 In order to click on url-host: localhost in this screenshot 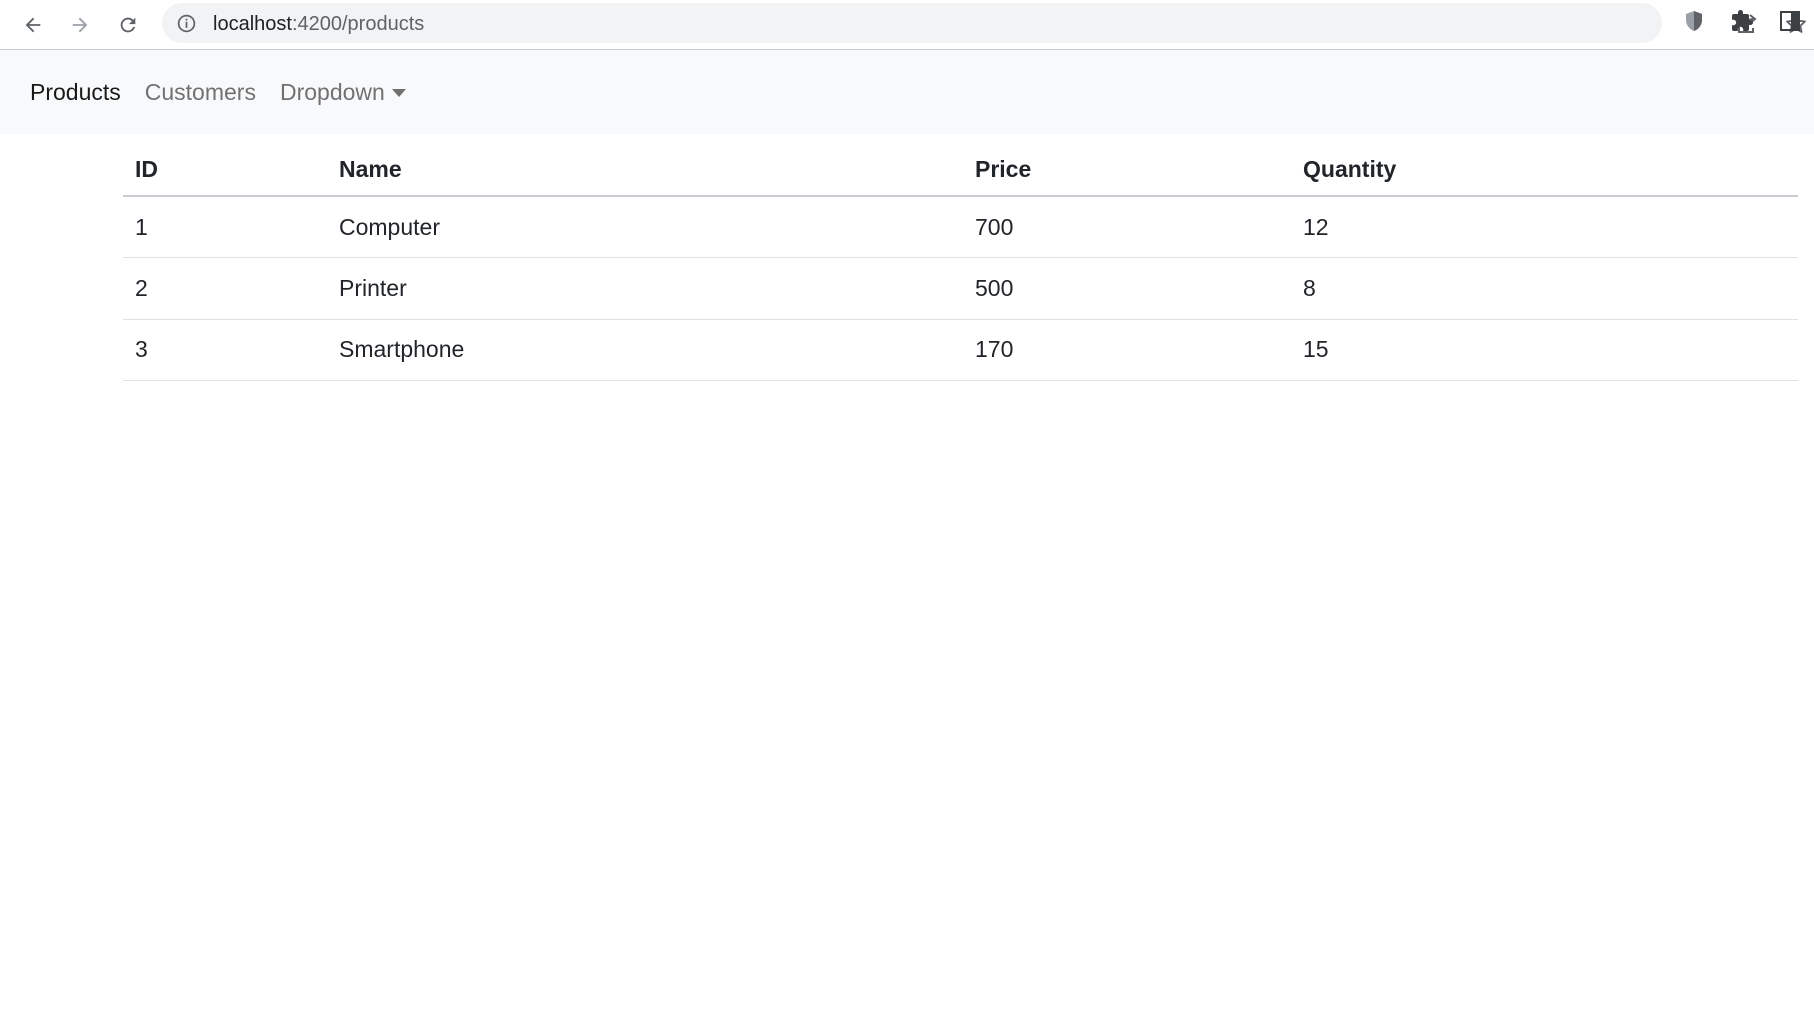, I will do `click(252, 24)`.